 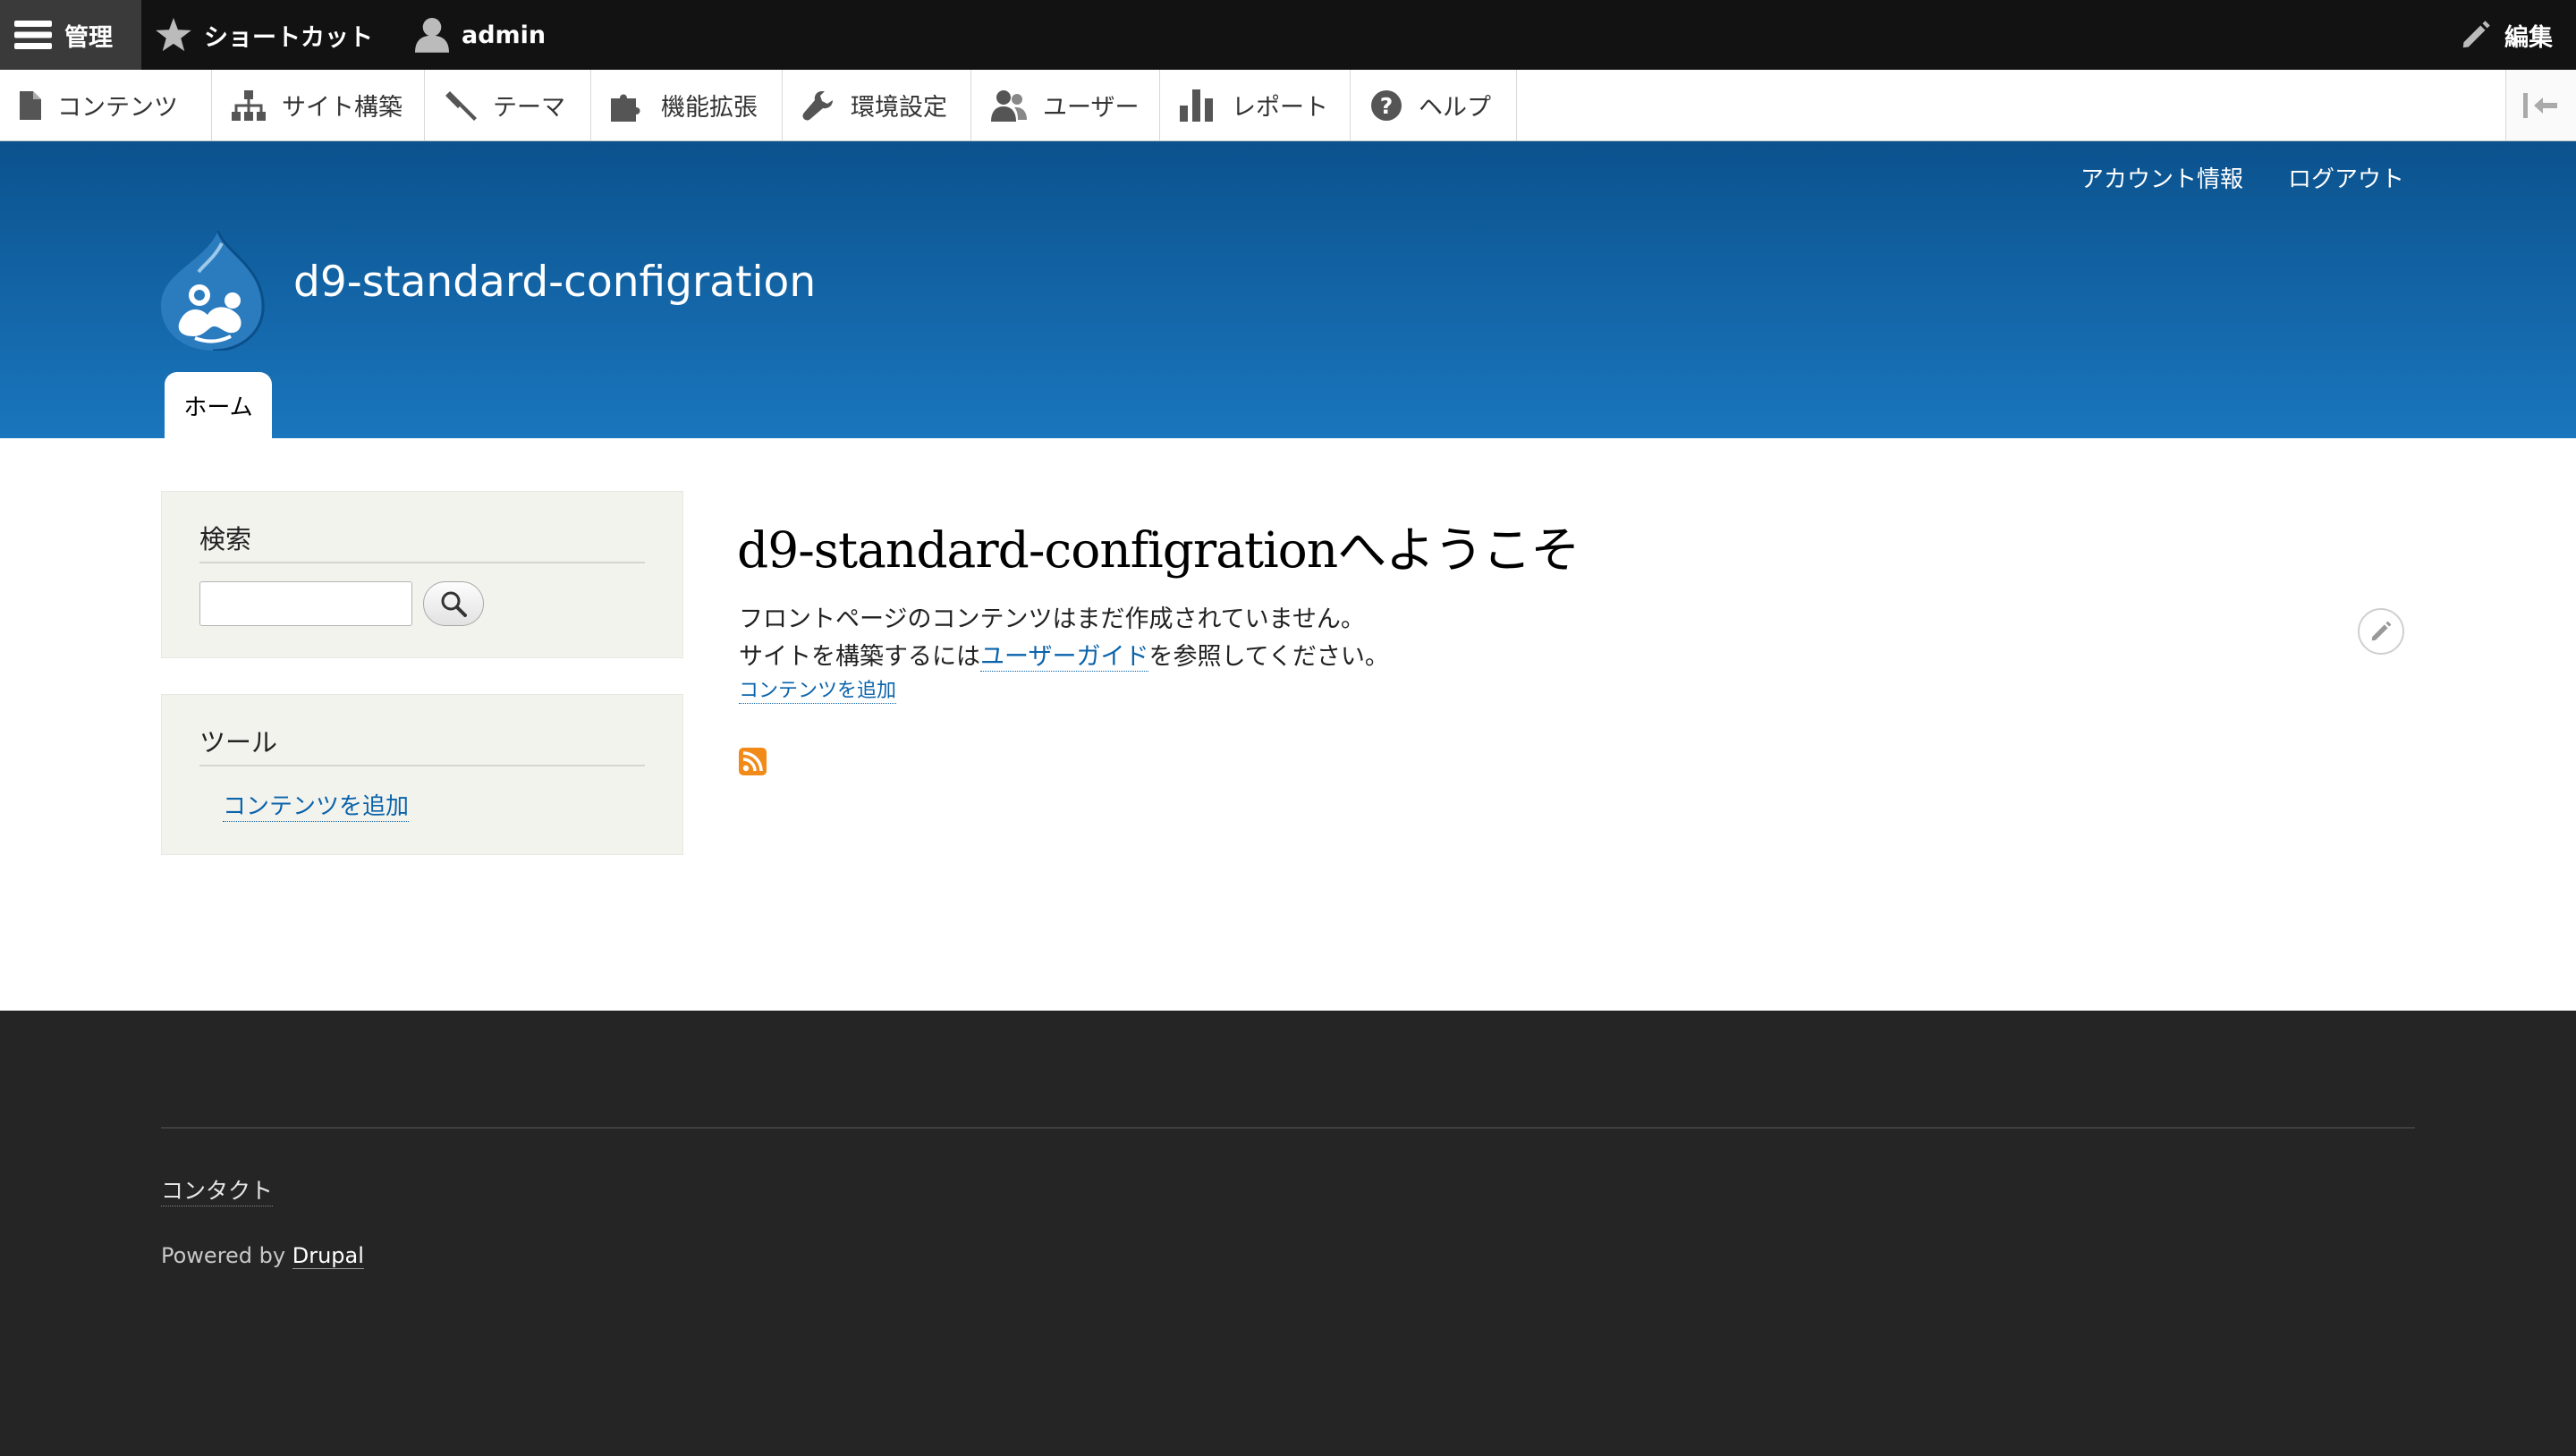 I want to click on bar-chart-icon, so click(x=1196, y=105).